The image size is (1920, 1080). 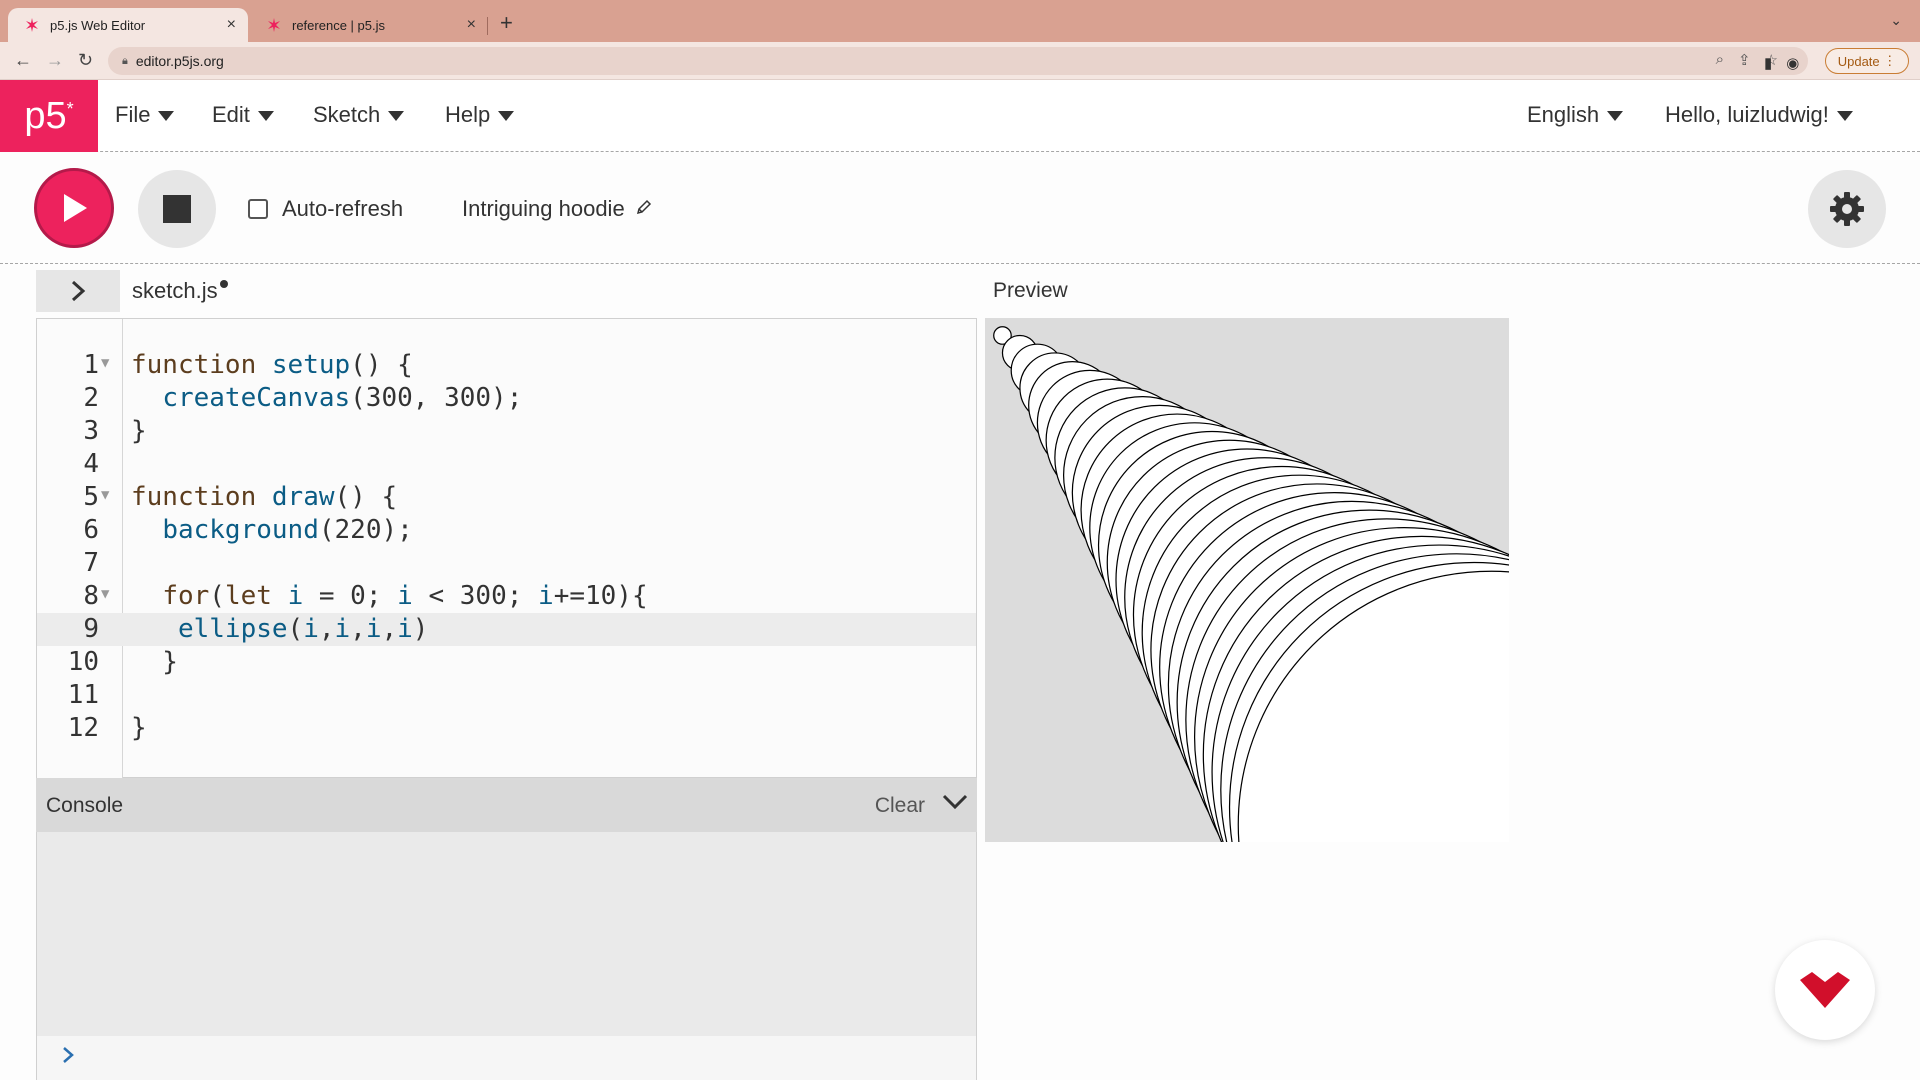 What do you see at coordinates (180, 291) in the screenshot?
I see `file-tab-sketch-js: sketch.js` at bounding box center [180, 291].